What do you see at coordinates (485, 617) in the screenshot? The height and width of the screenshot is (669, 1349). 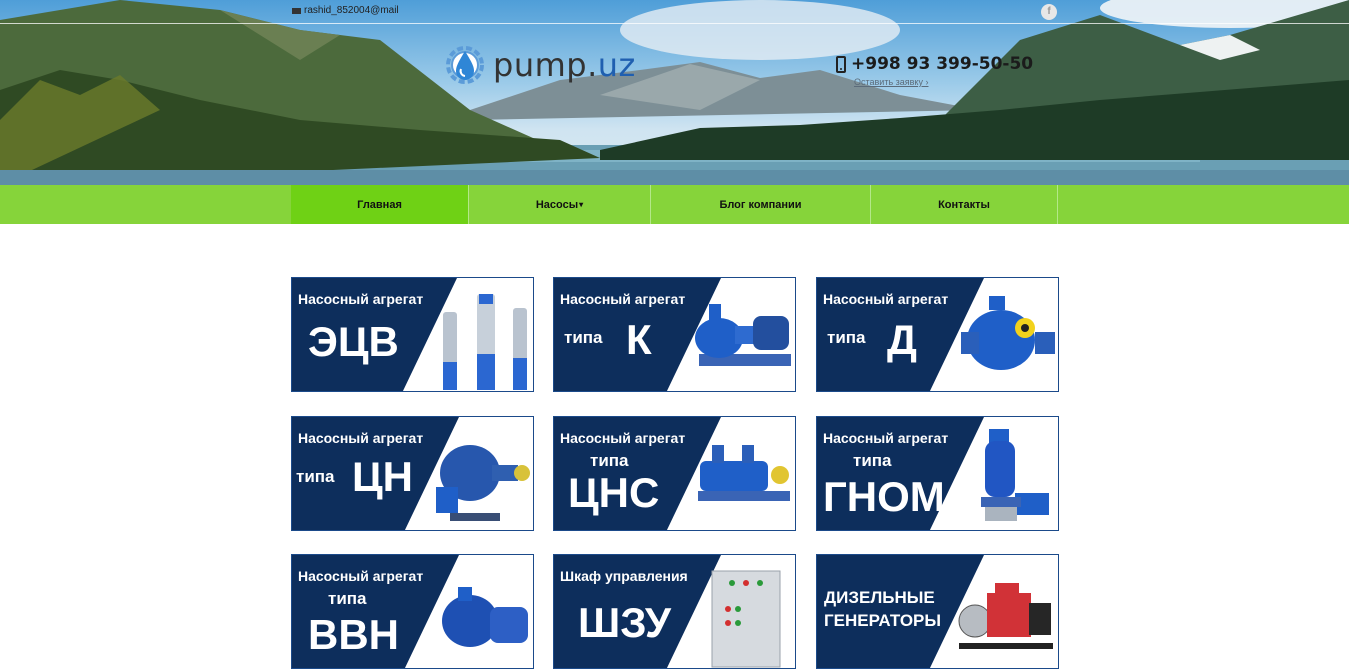 I see `vacuum-pump-image` at bounding box center [485, 617].